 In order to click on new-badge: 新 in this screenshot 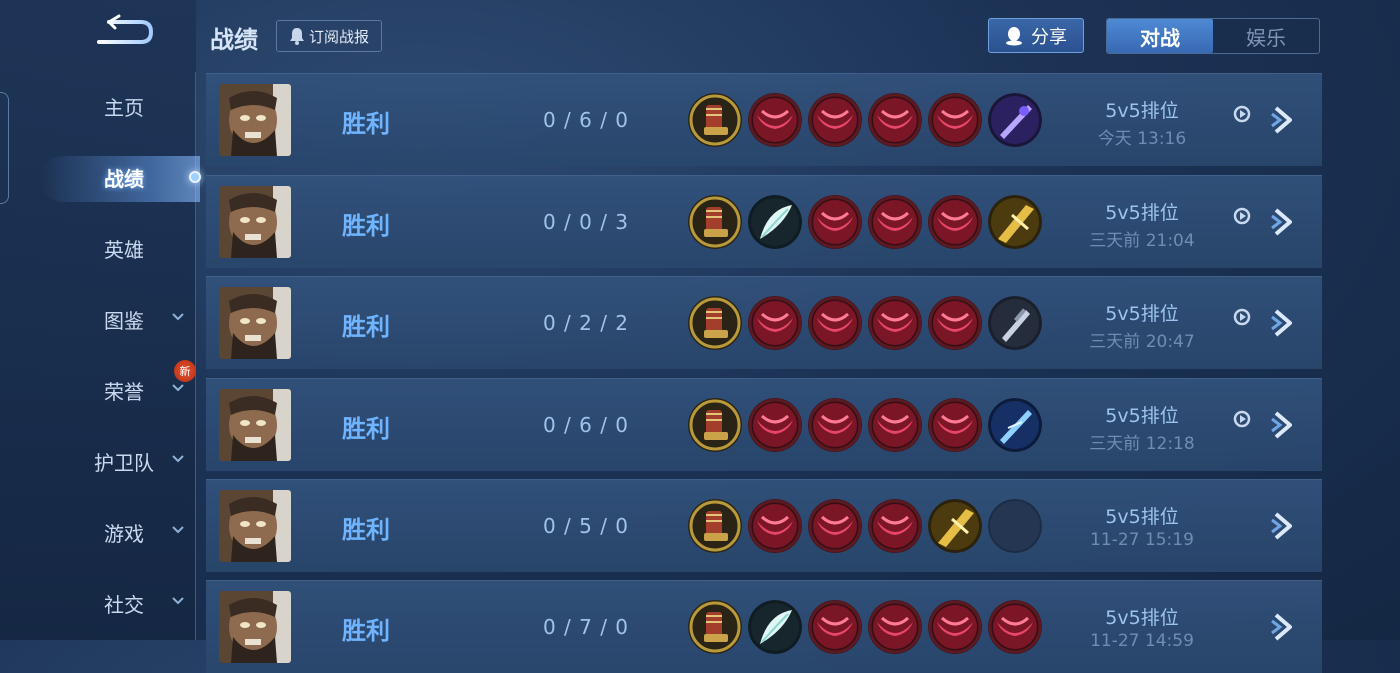, I will do `click(185, 371)`.